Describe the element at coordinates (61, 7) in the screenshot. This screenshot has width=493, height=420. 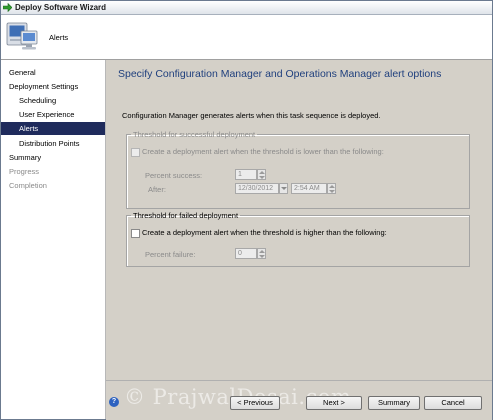
I see `window-title: Deploy Software Wizard` at that location.